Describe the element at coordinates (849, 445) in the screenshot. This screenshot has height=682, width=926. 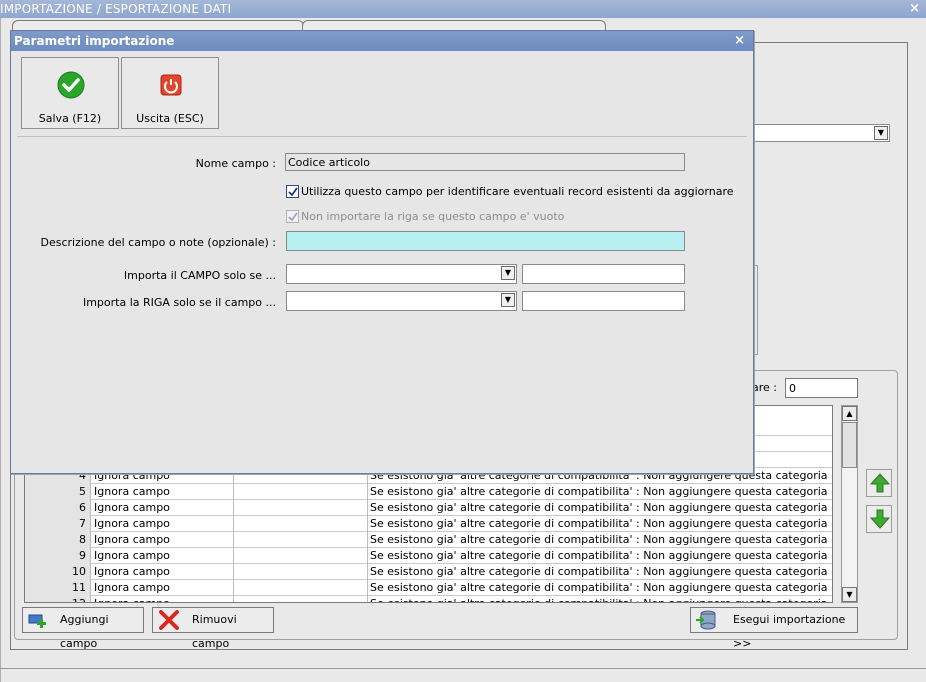
I see `scroll-thumb` at that location.